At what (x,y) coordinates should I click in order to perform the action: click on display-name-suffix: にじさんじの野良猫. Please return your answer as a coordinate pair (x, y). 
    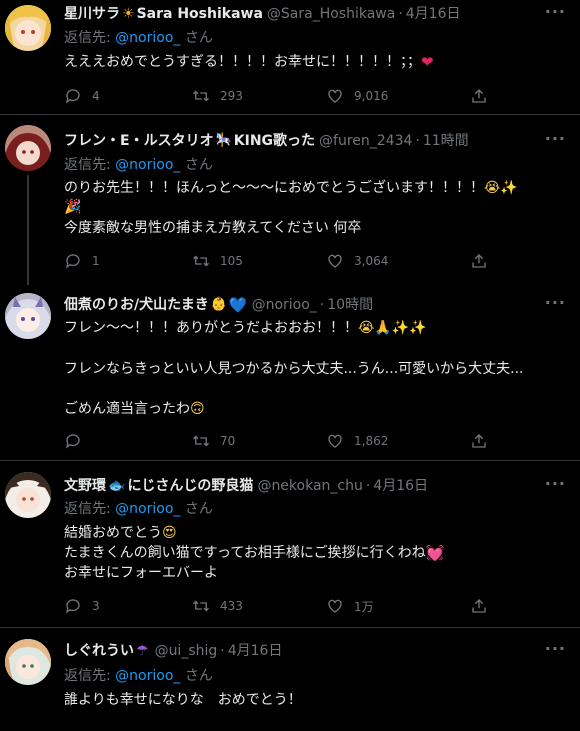
    Looking at the image, I should click on (190, 486).